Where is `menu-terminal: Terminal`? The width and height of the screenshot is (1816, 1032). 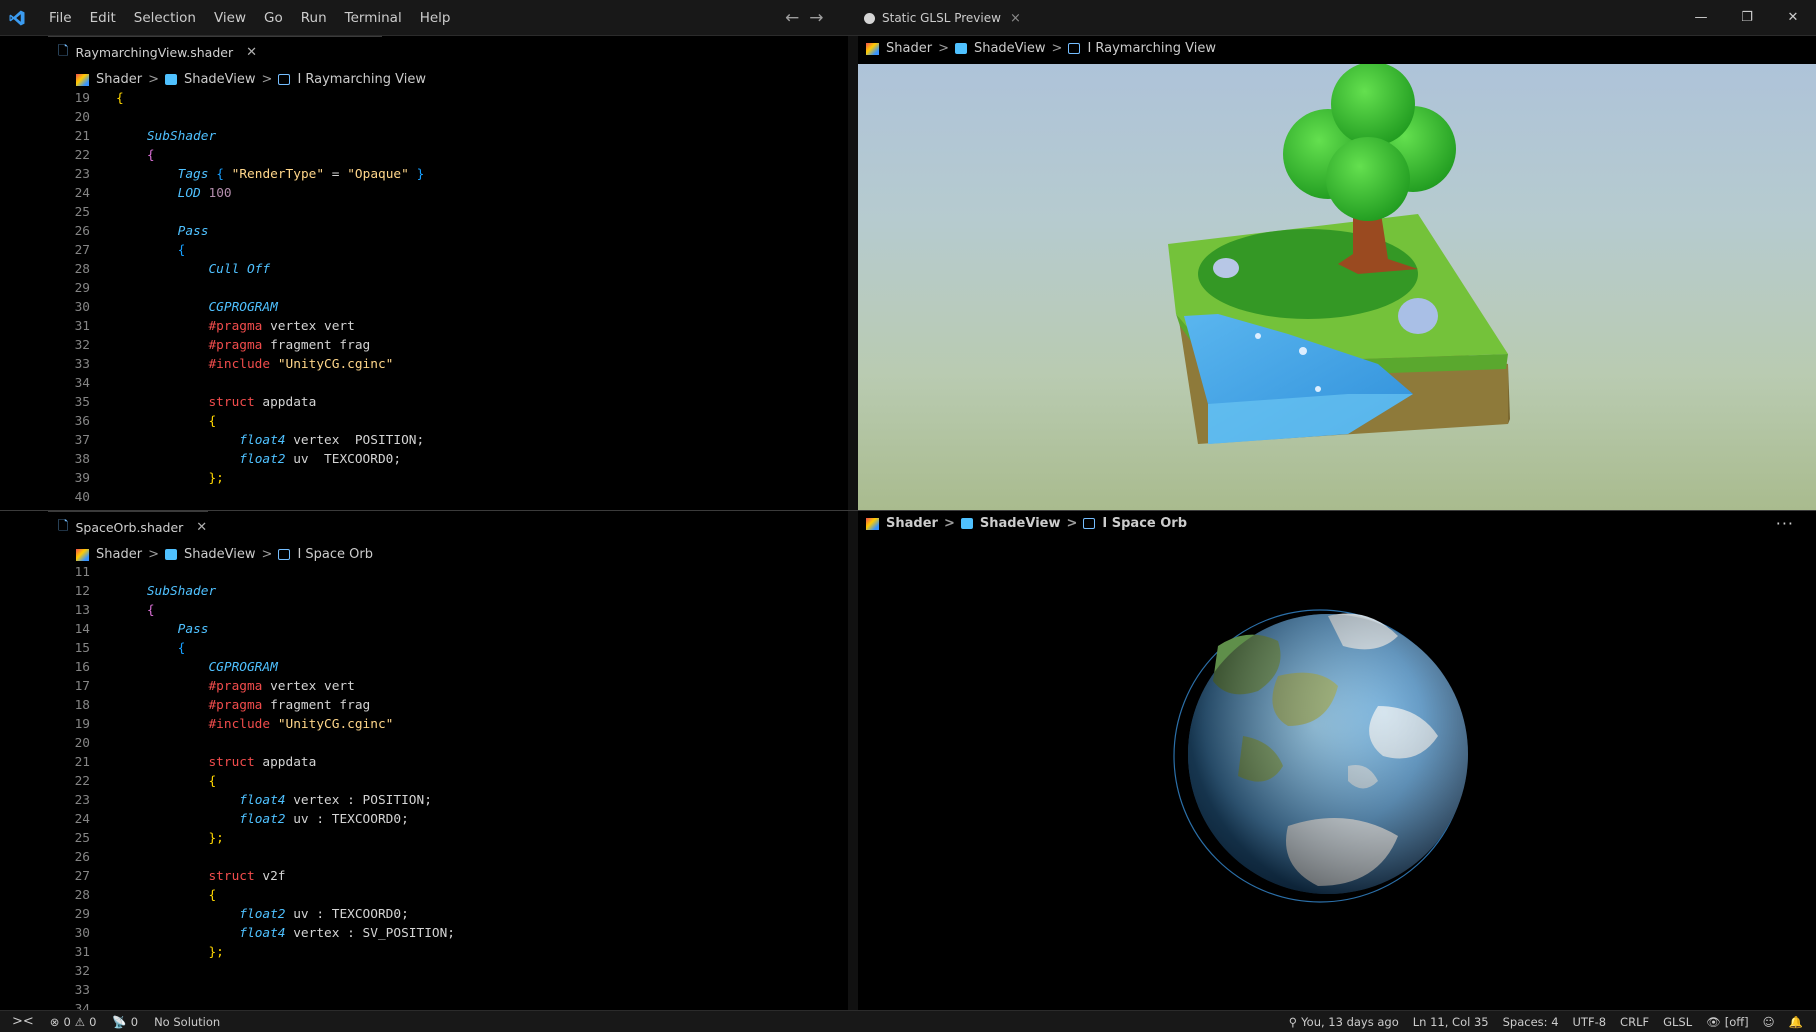
menu-terminal: Terminal is located at coordinates (373, 18).